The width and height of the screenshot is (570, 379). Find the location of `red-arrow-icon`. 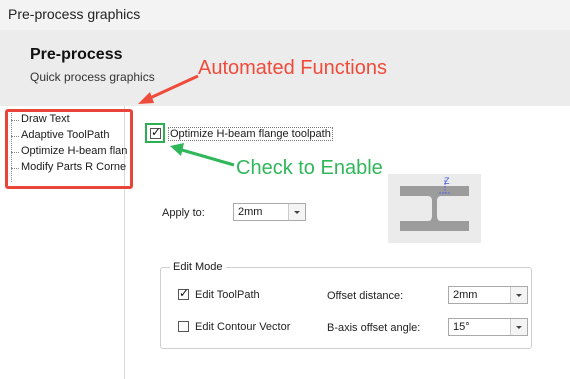

red-arrow-icon is located at coordinates (168, 89).